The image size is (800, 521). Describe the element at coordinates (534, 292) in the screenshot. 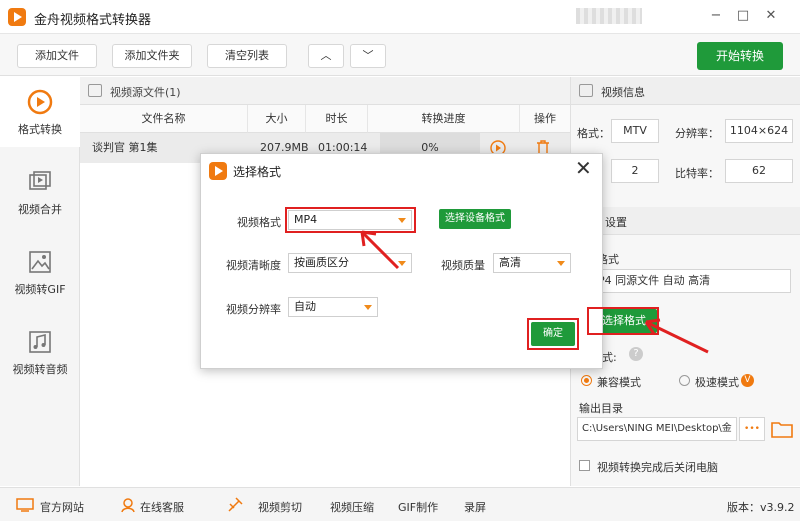

I see `annotation-overlay` at that location.